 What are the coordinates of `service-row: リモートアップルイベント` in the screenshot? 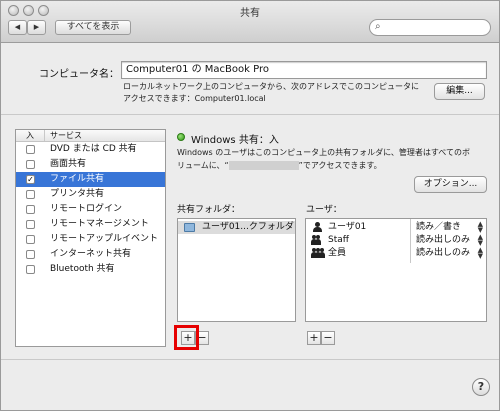 It's located at (90, 239).